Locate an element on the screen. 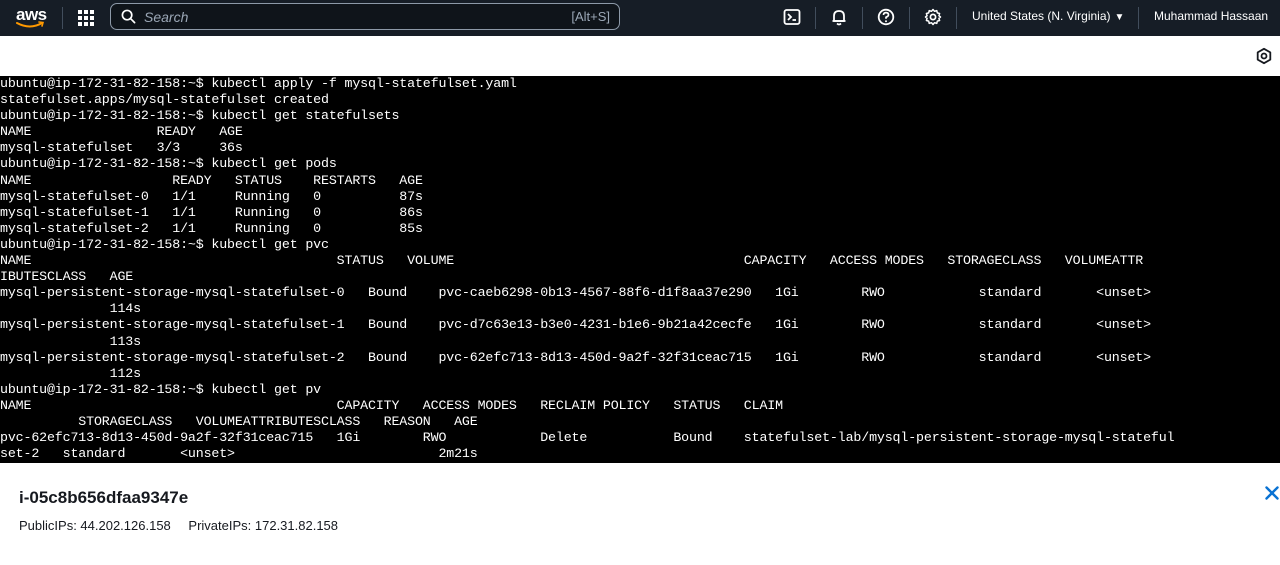 This screenshot has height=565, width=1280. terminal-line: mysql-statefulset-1 1/1 Running 0 86s is located at coordinates (211, 212).